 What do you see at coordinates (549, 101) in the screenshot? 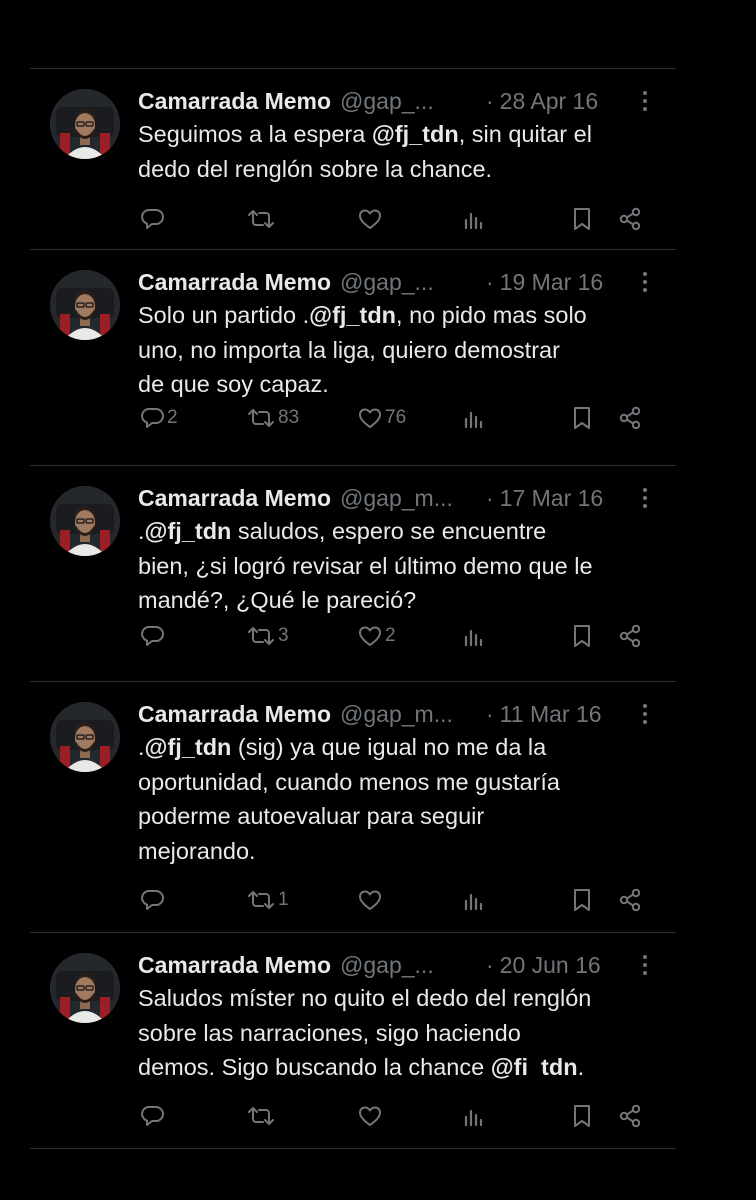
I see `date-value: 28 Apr 16` at bounding box center [549, 101].